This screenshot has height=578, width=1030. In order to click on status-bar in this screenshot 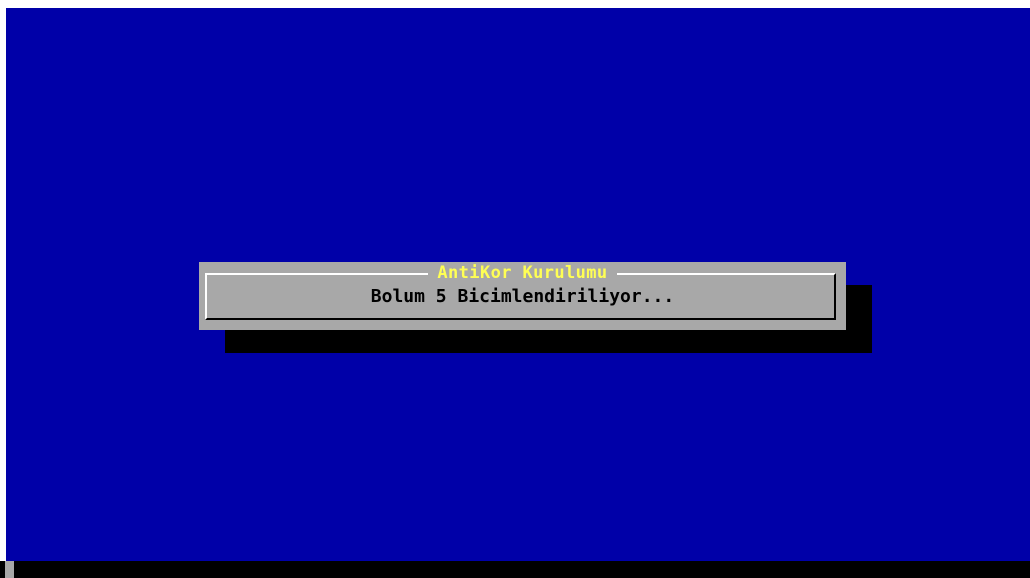, I will do `click(515, 569)`.